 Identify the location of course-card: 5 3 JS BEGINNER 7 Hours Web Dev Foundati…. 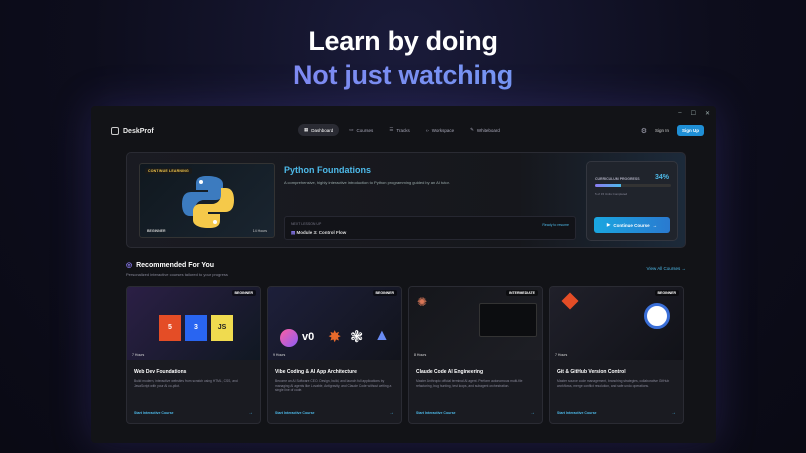
(193, 355).